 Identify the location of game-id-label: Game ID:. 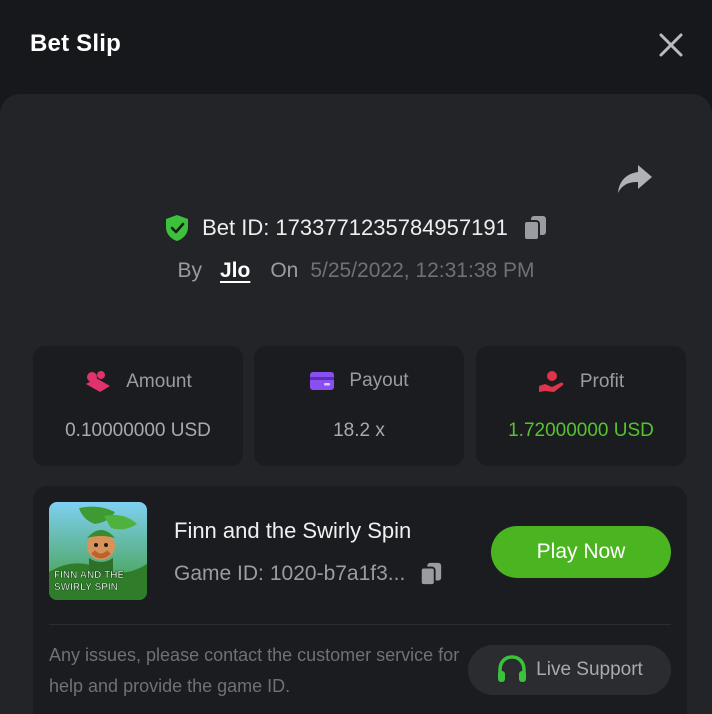
(219, 573).